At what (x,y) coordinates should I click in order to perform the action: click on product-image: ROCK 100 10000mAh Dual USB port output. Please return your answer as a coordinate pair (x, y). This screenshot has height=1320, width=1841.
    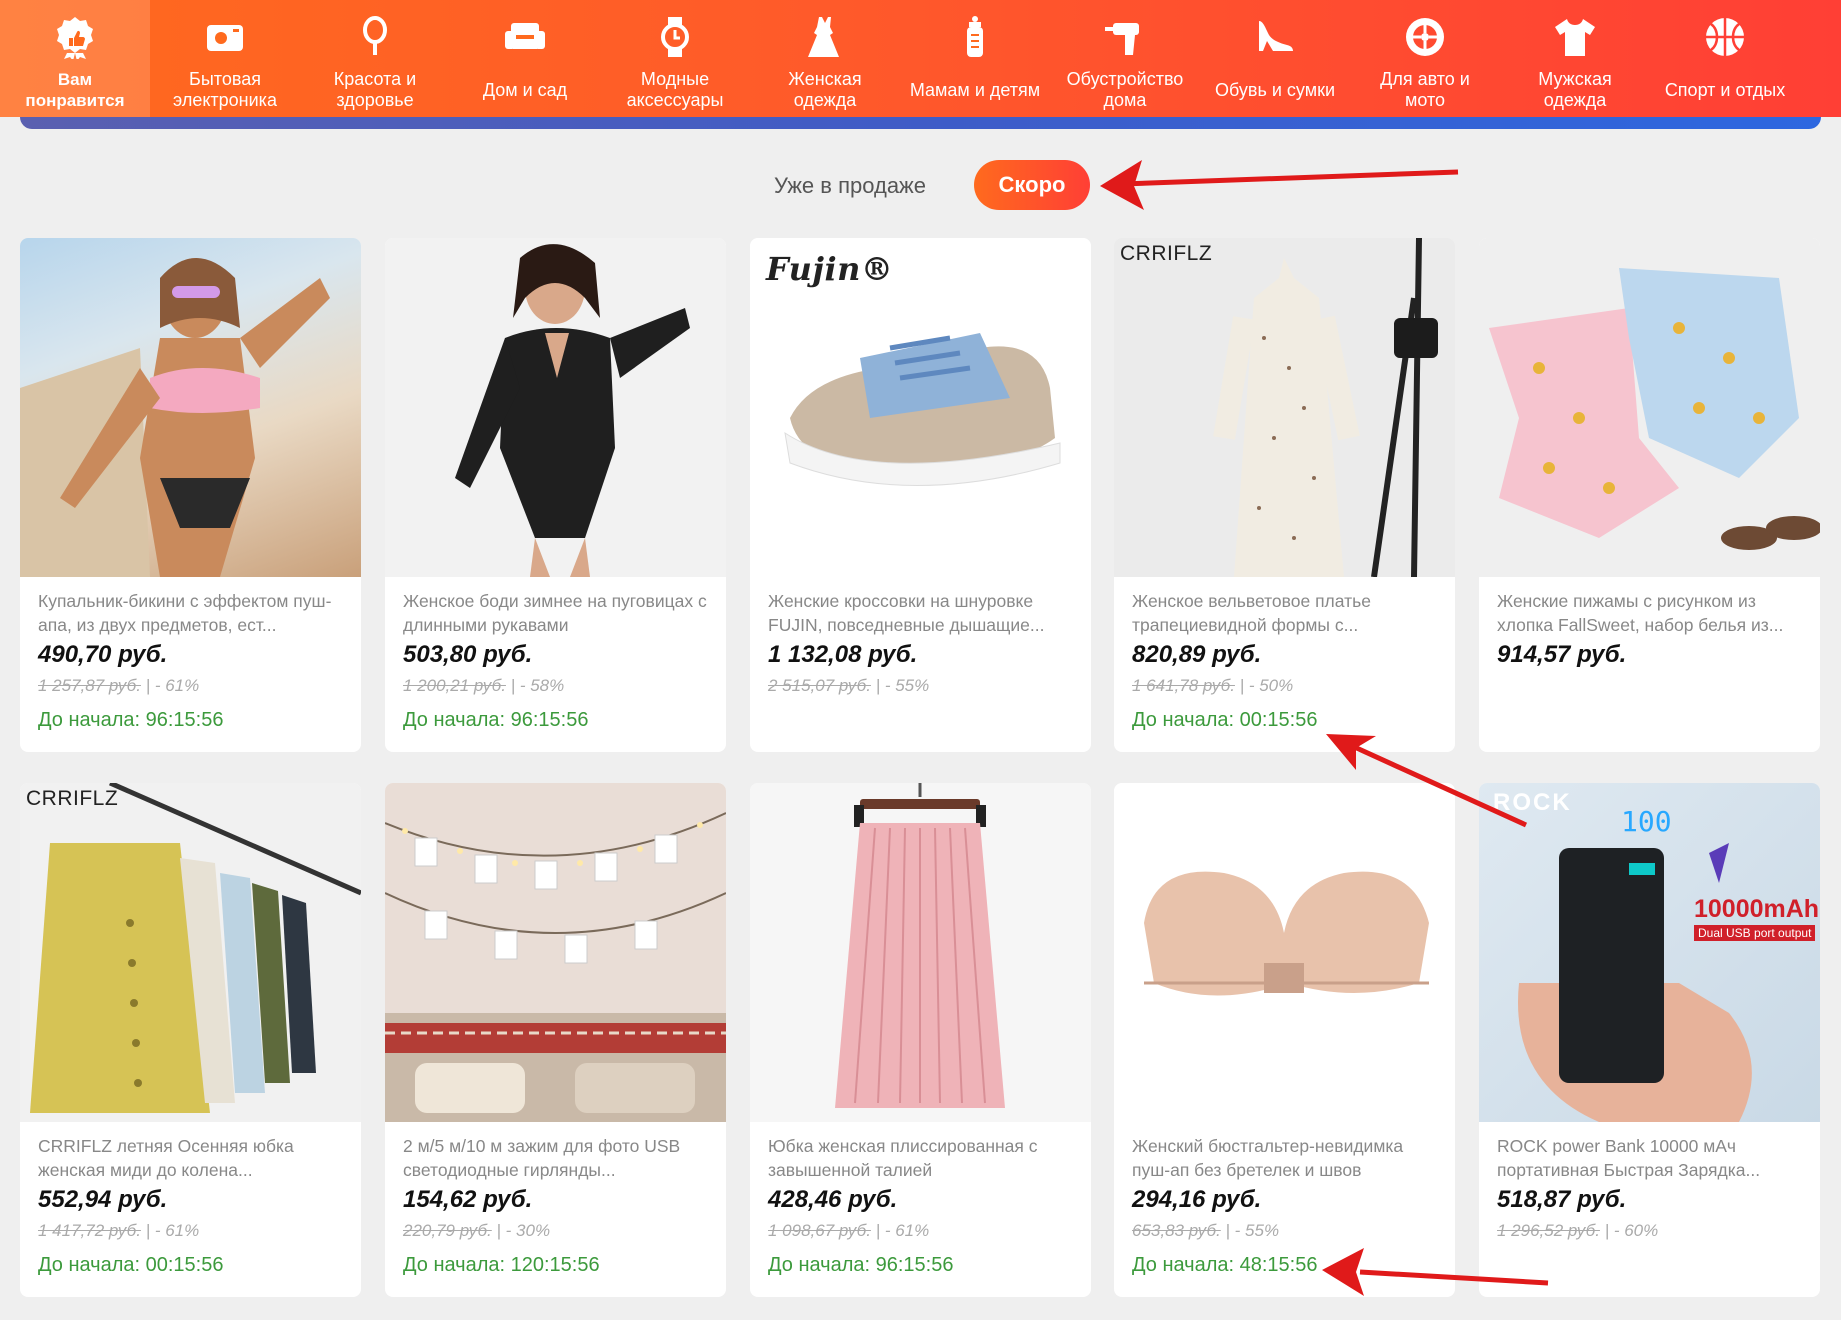
    Looking at the image, I should click on (1649, 952).